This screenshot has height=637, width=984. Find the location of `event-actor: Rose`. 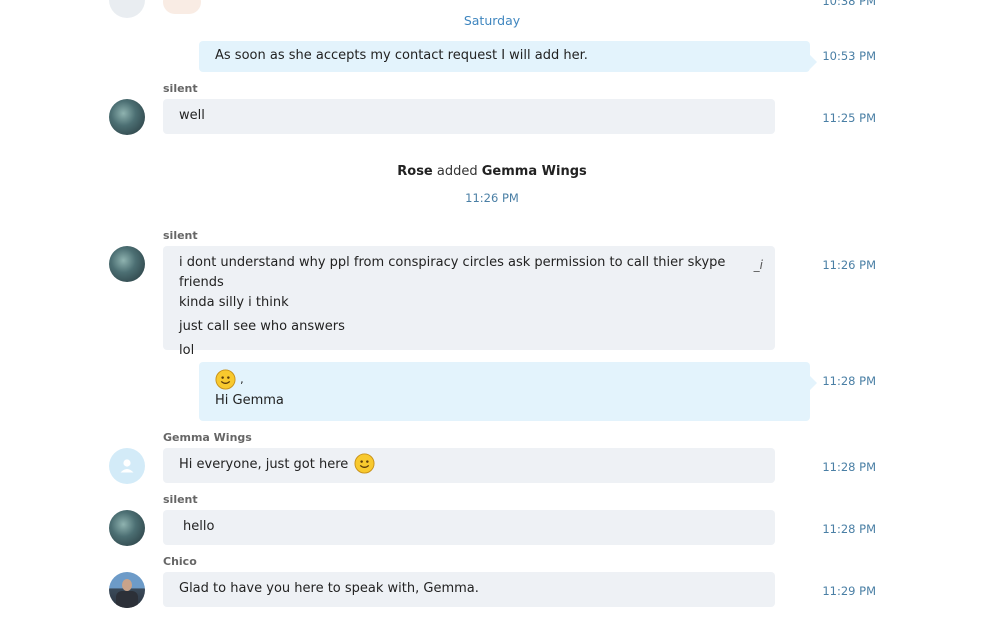

event-actor: Rose is located at coordinates (415, 171).